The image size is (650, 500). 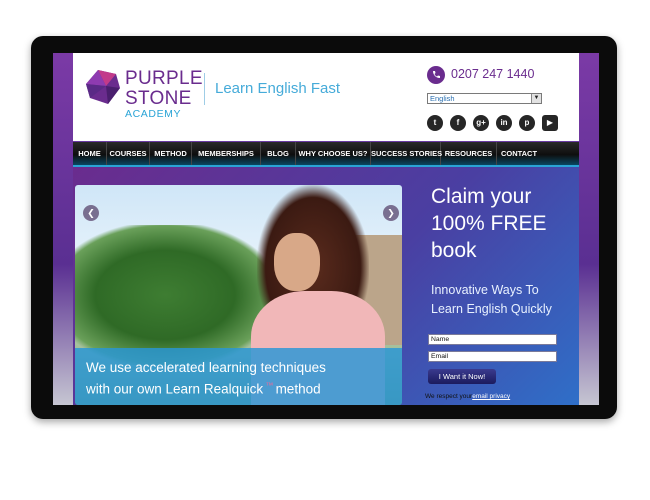 I want to click on privacy-note: We respect youremail privacy, so click(x=467, y=396).